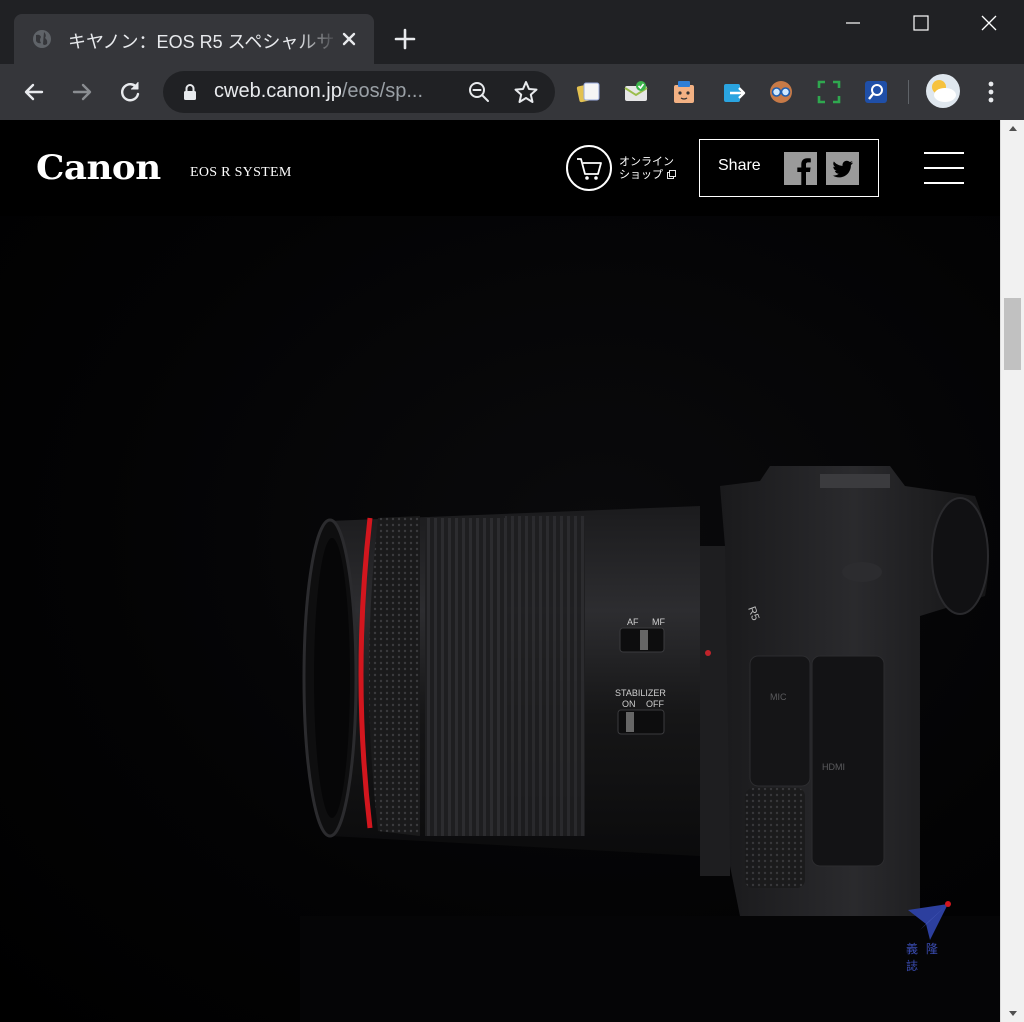  Describe the element at coordinates (671, 174) in the screenshot. I see `external-link-icon` at that location.